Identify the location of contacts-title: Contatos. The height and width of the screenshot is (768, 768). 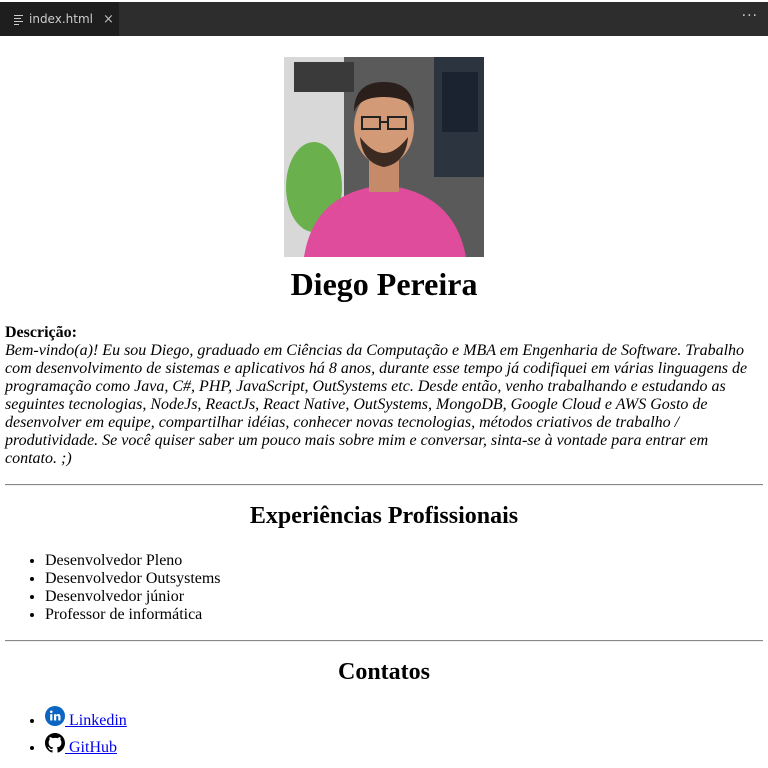
(383, 672).